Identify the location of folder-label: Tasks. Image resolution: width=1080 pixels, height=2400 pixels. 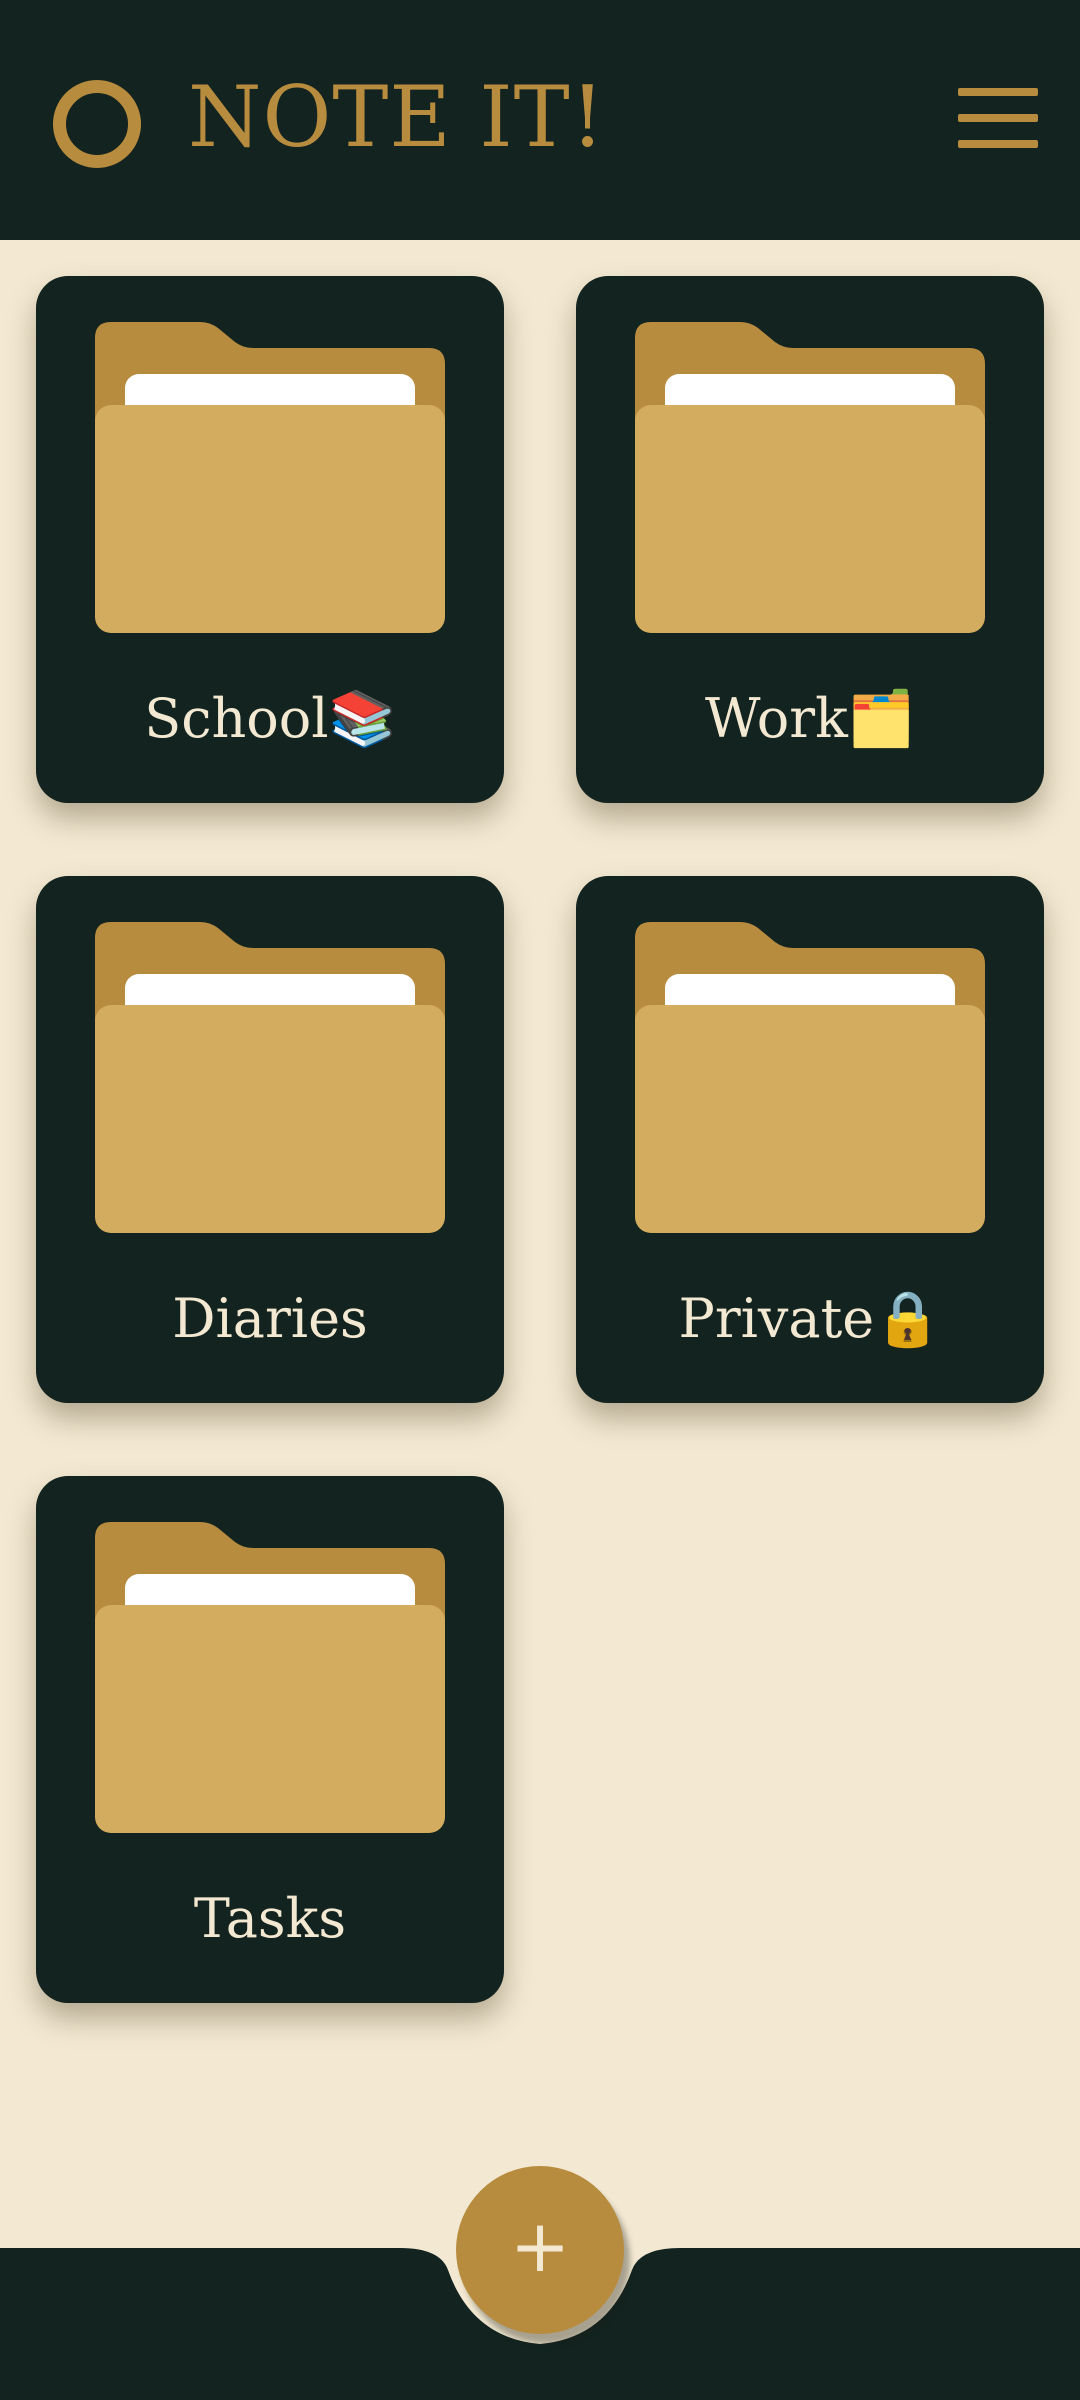
(270, 1918).